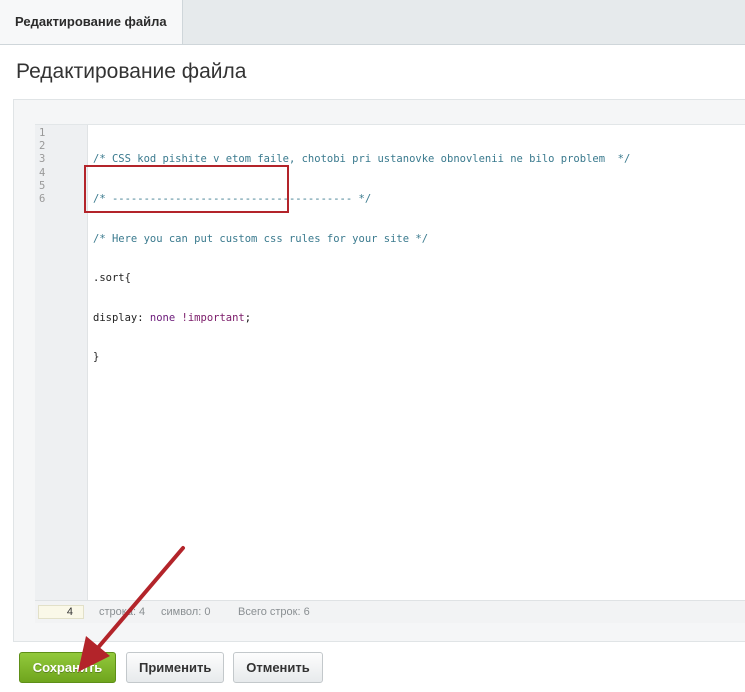  Describe the element at coordinates (67, 667) in the screenshot. I see `save-button: Сохранить` at that location.